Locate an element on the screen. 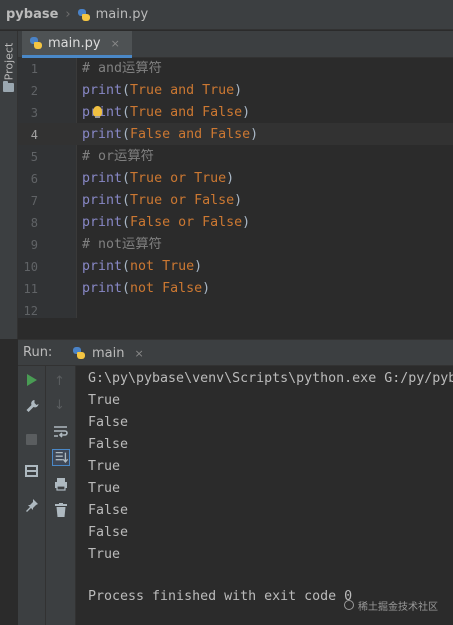  code-line: print(False or False) is located at coordinates (166, 223).